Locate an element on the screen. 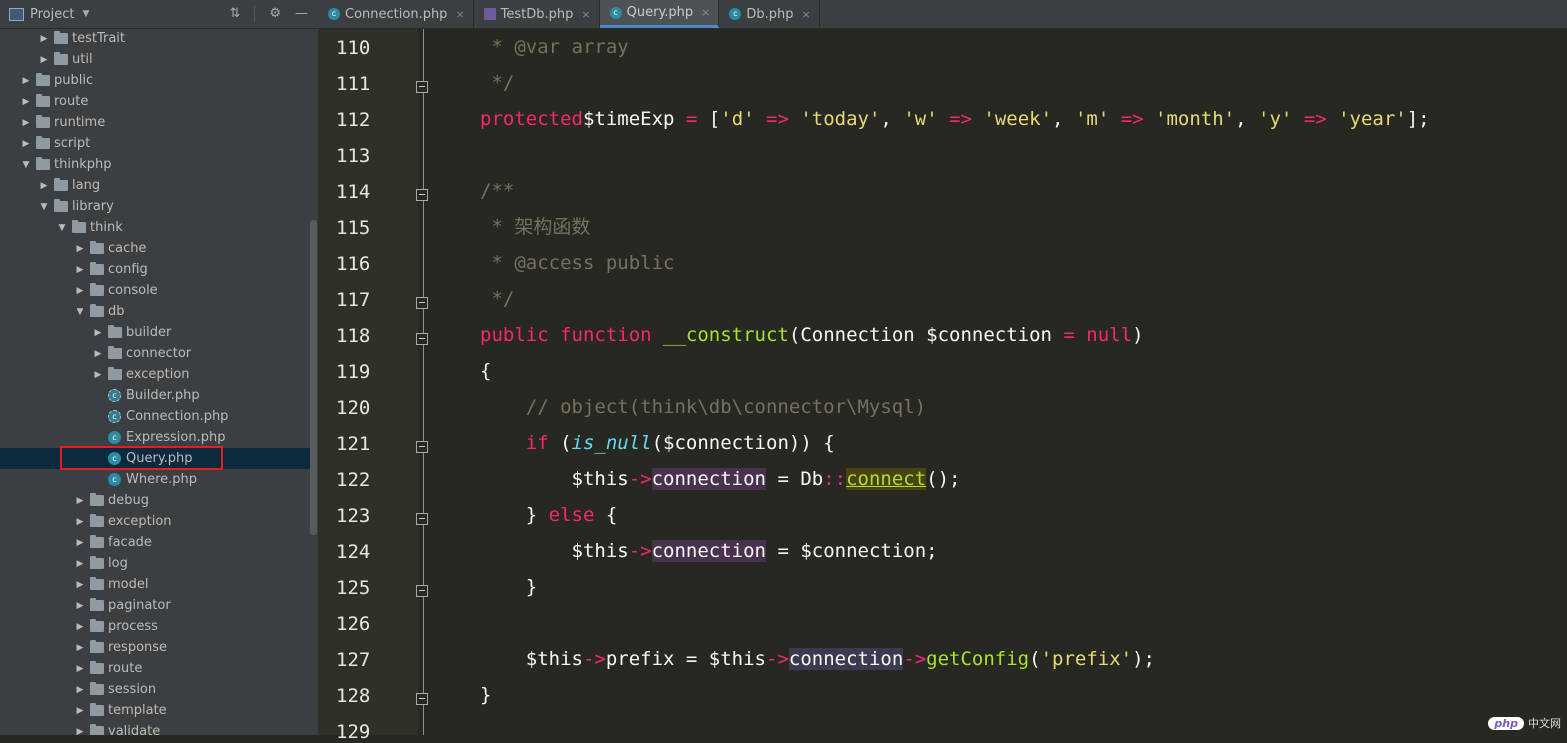 Image resolution: width=1567 pixels, height=743 pixels. code-line: $this->connection = Db::connect(); is located at coordinates (720, 479).